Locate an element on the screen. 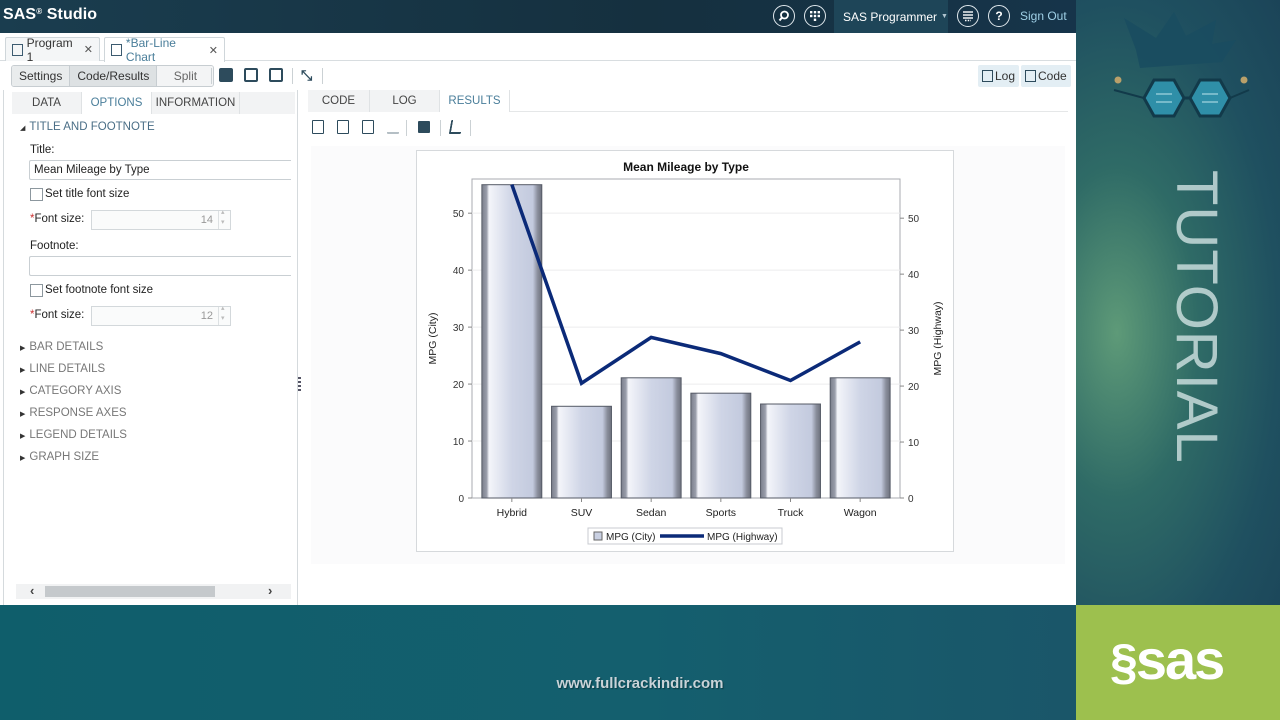  section-bar-details: ▶ BAR DETAILS is located at coordinates (61, 347).